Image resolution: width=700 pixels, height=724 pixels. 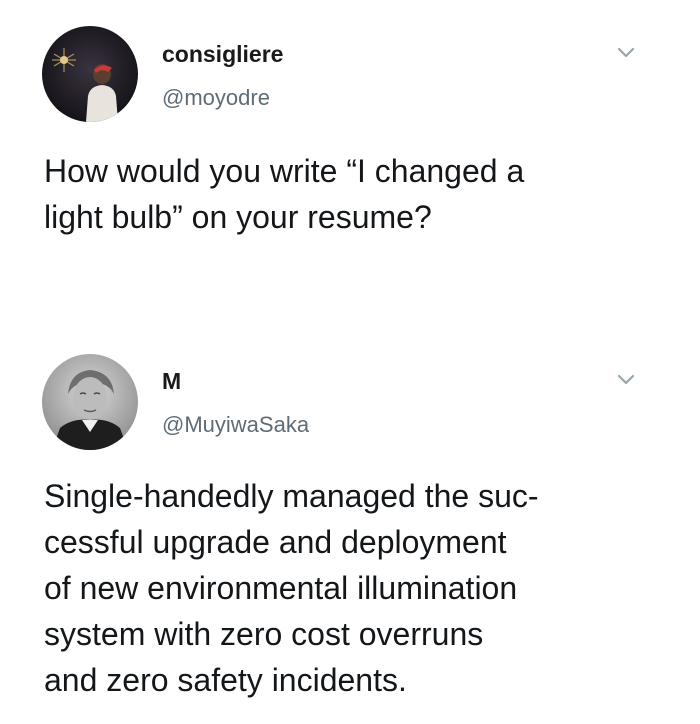 I want to click on user-handle: @moyodre, so click(x=216, y=98).